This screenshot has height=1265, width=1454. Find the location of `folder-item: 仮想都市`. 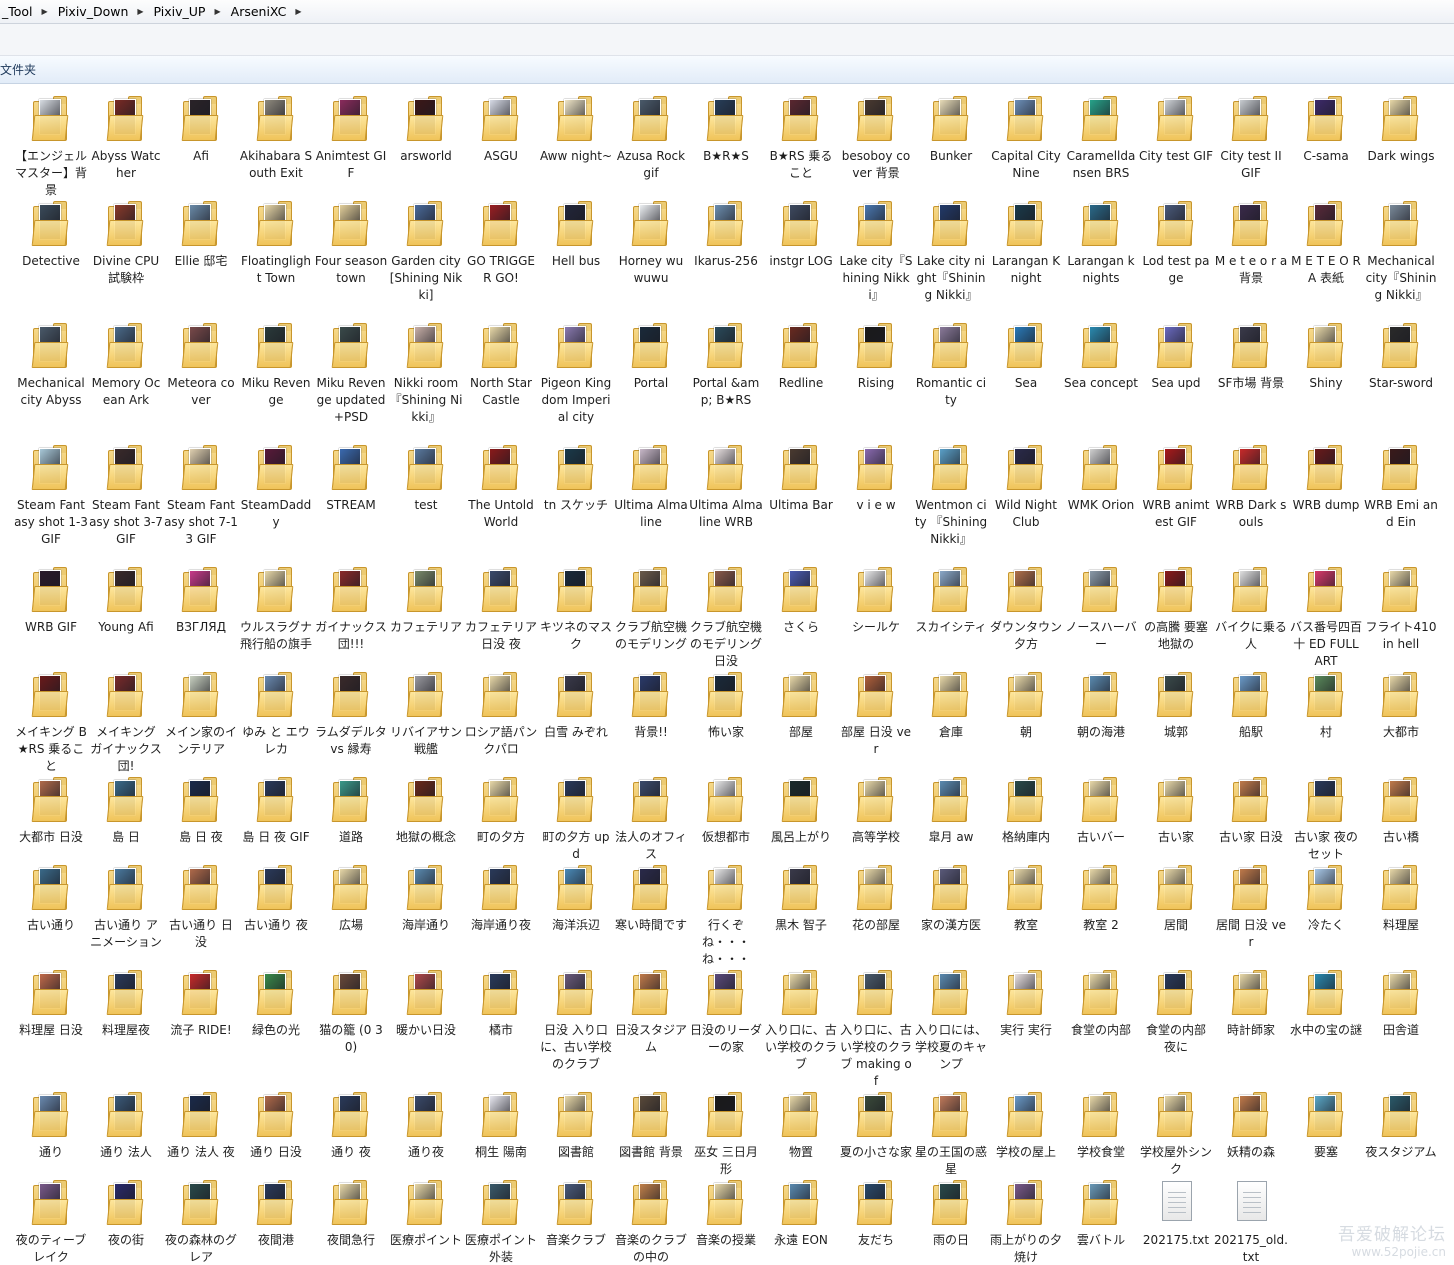

folder-item: 仮想都市 is located at coordinates (726, 810).